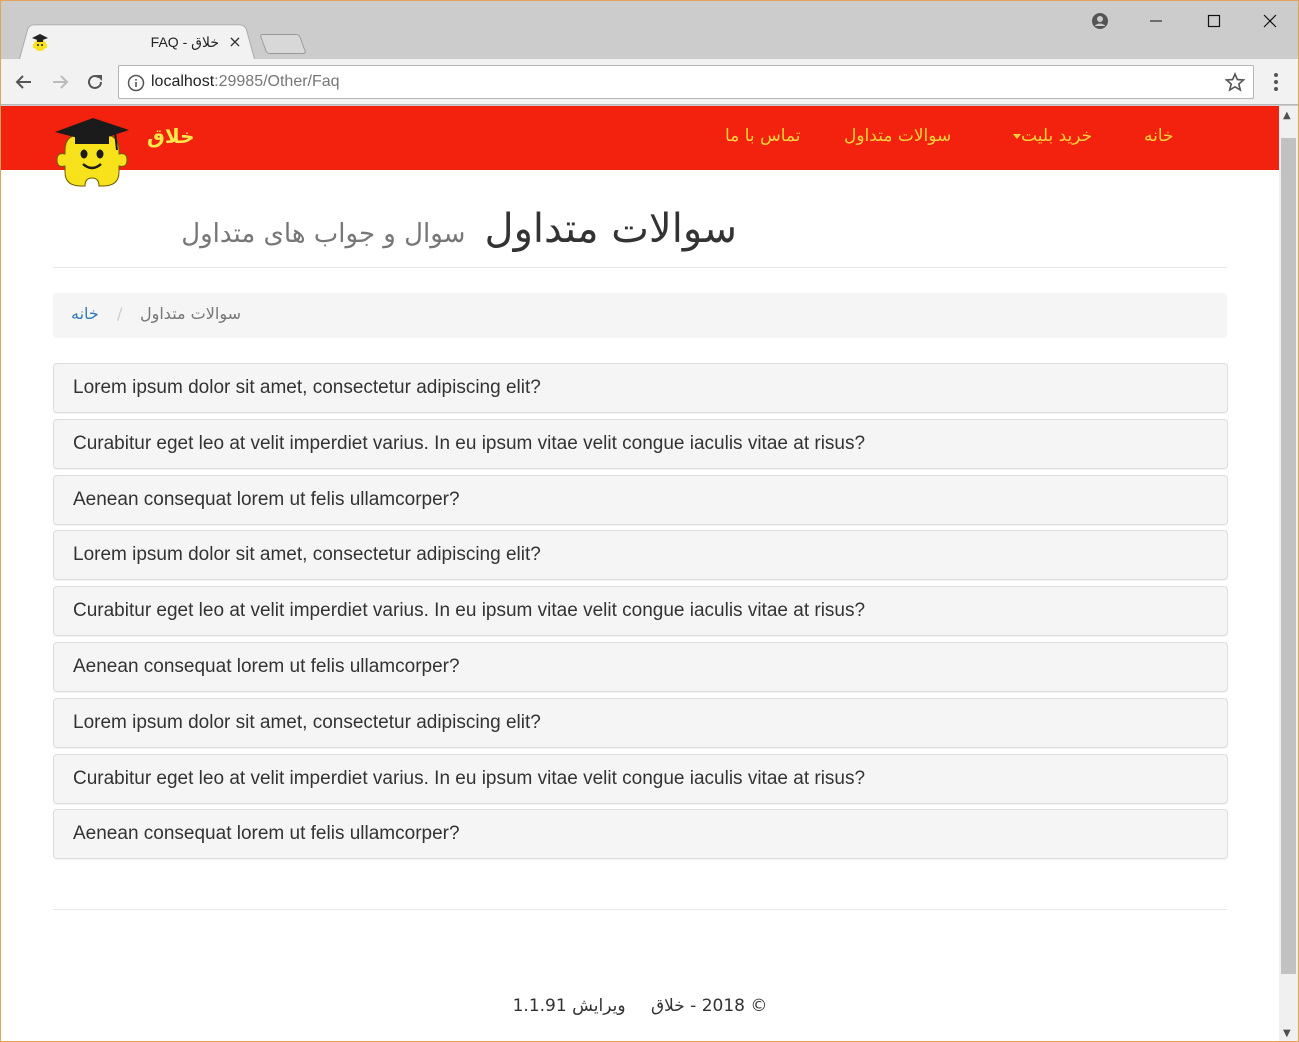  I want to click on page-subtitle: سوال و جواب های متداول, so click(323, 234).